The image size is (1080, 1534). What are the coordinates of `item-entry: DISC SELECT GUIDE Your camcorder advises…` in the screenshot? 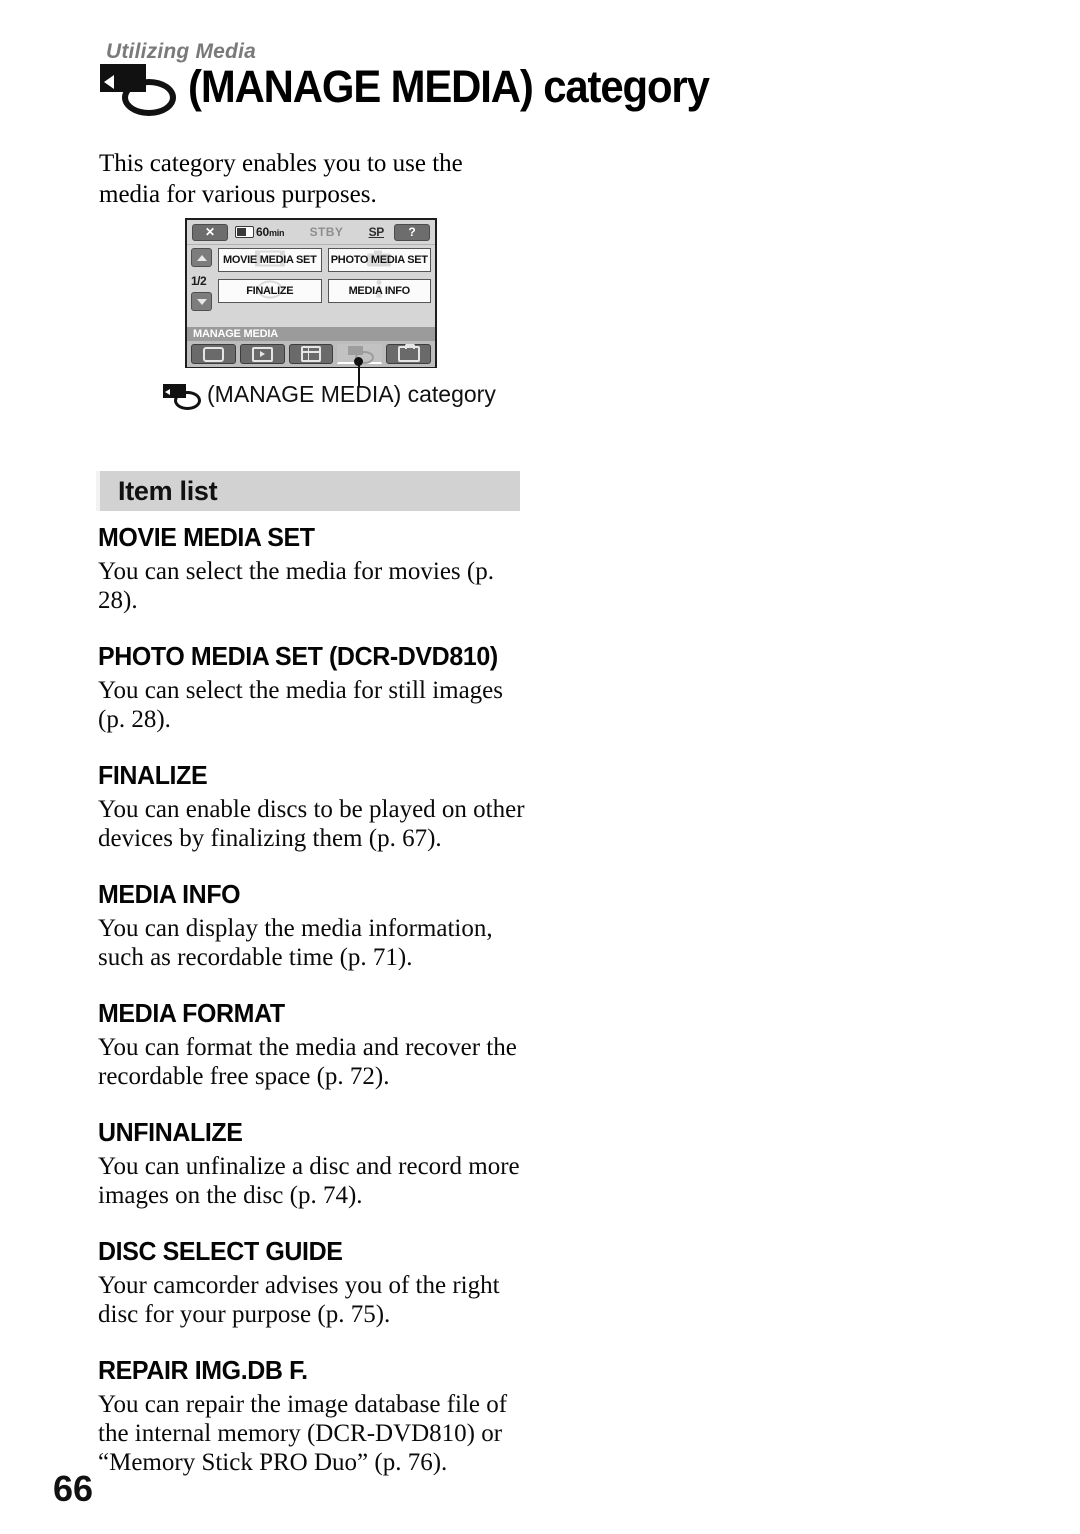 It's located at (316, 1282).